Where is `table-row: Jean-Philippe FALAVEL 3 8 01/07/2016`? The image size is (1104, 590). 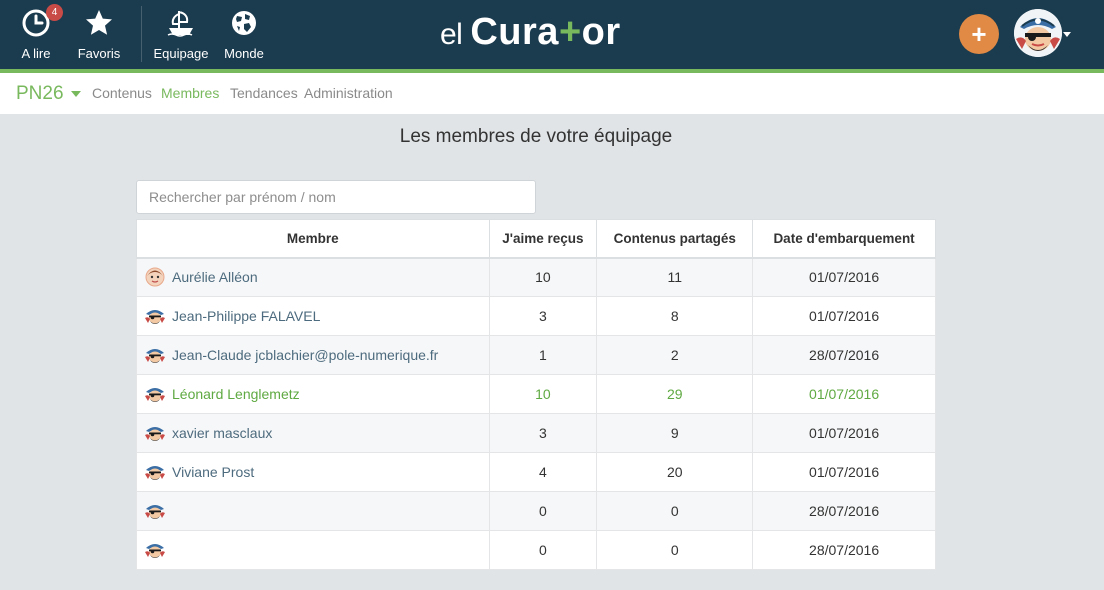
table-row: Jean-Philippe FALAVEL 3 8 01/07/2016 is located at coordinates (536, 316).